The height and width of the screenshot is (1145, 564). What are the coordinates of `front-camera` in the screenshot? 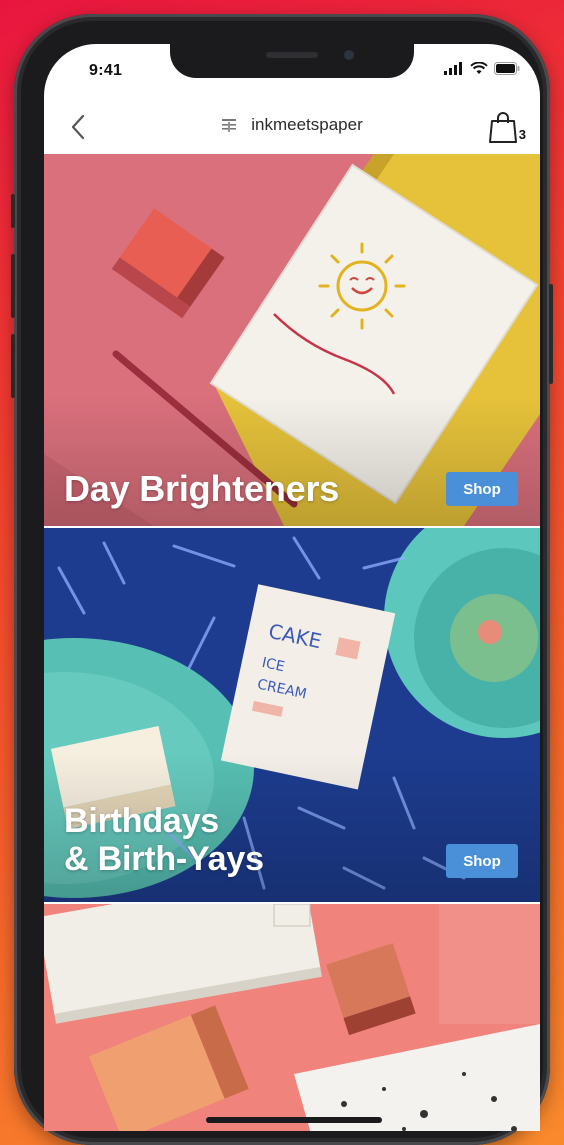 It's located at (349, 55).